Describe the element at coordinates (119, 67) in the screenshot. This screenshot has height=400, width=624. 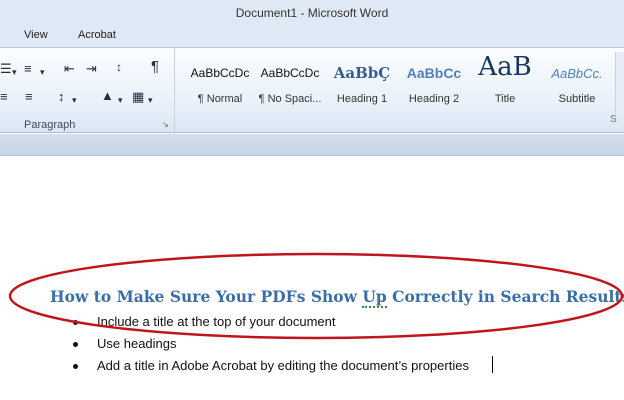
I see `sort-icon: ↕` at that location.